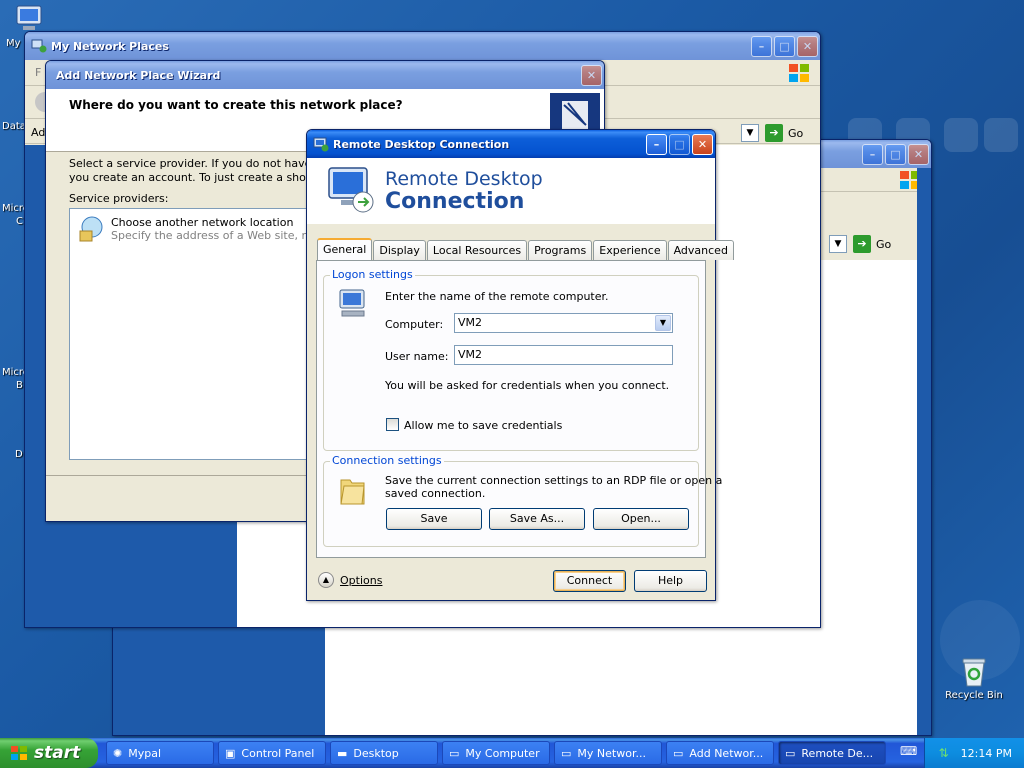 Image resolution: width=1024 pixels, height=768 pixels. What do you see at coordinates (19, 454) in the screenshot?
I see `desktop-icon-d: D` at bounding box center [19, 454].